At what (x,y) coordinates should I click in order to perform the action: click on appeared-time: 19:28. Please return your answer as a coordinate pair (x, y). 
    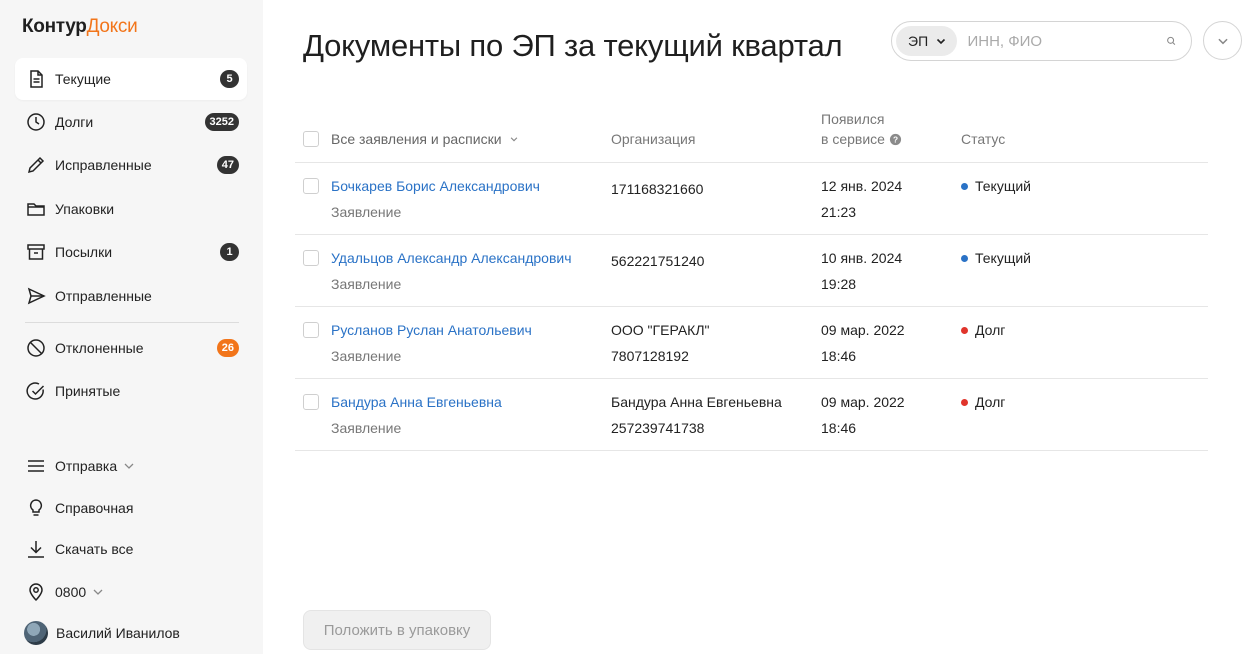
    Looking at the image, I should click on (839, 284).